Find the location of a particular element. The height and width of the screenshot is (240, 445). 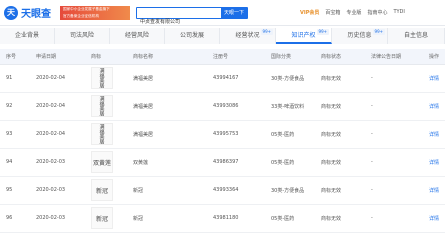

promo-line-1: 国家中小企业发展子基金旗下 is located at coordinates (86, 9).